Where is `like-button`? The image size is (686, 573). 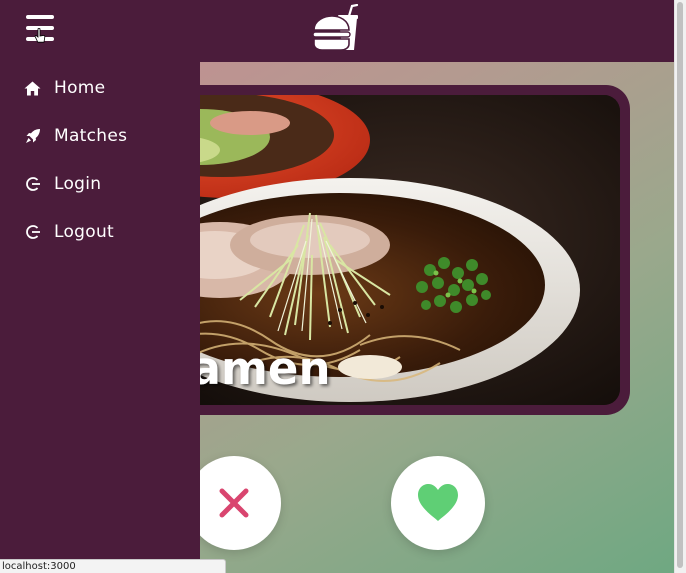
like-button is located at coordinates (438, 503).